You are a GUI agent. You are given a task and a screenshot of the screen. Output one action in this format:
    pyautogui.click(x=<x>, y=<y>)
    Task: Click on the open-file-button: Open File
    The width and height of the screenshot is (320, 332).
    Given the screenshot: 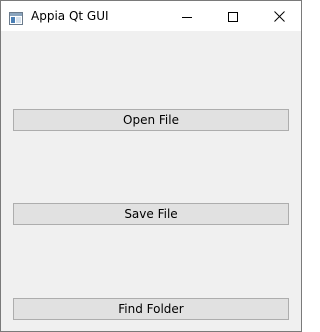 What is the action you would take?
    pyautogui.click(x=151, y=120)
    